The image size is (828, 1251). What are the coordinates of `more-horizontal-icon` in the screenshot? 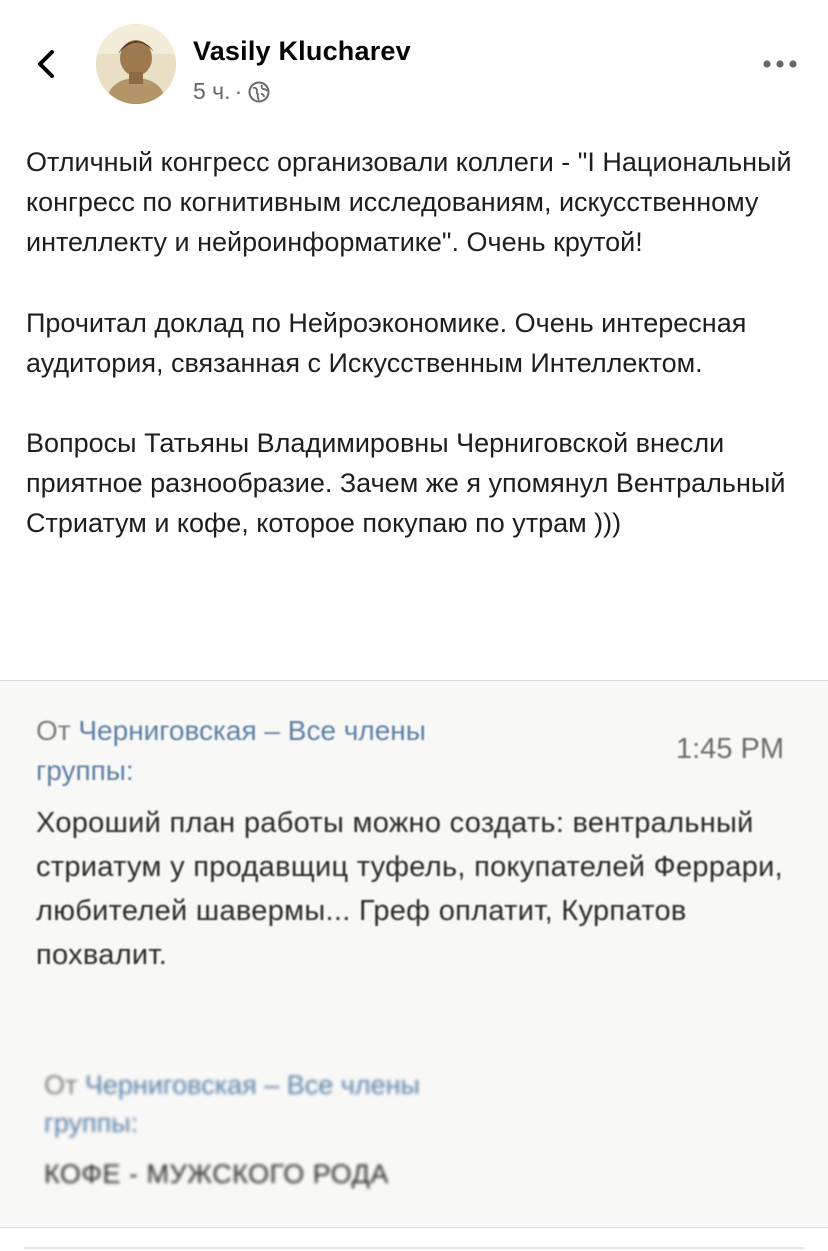 It's located at (780, 64).